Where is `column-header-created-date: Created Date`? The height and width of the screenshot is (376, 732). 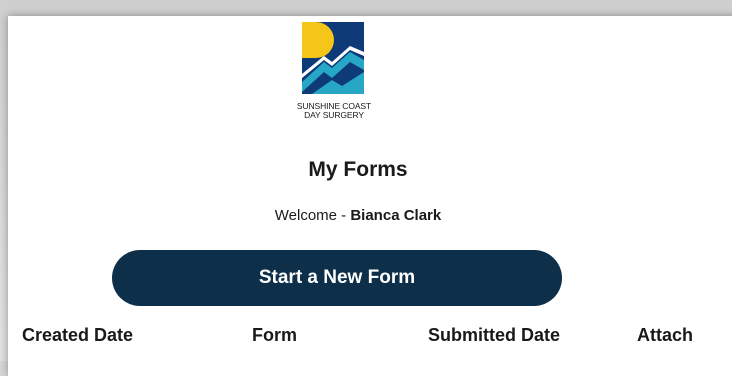 column-header-created-date: Created Date is located at coordinates (77, 335).